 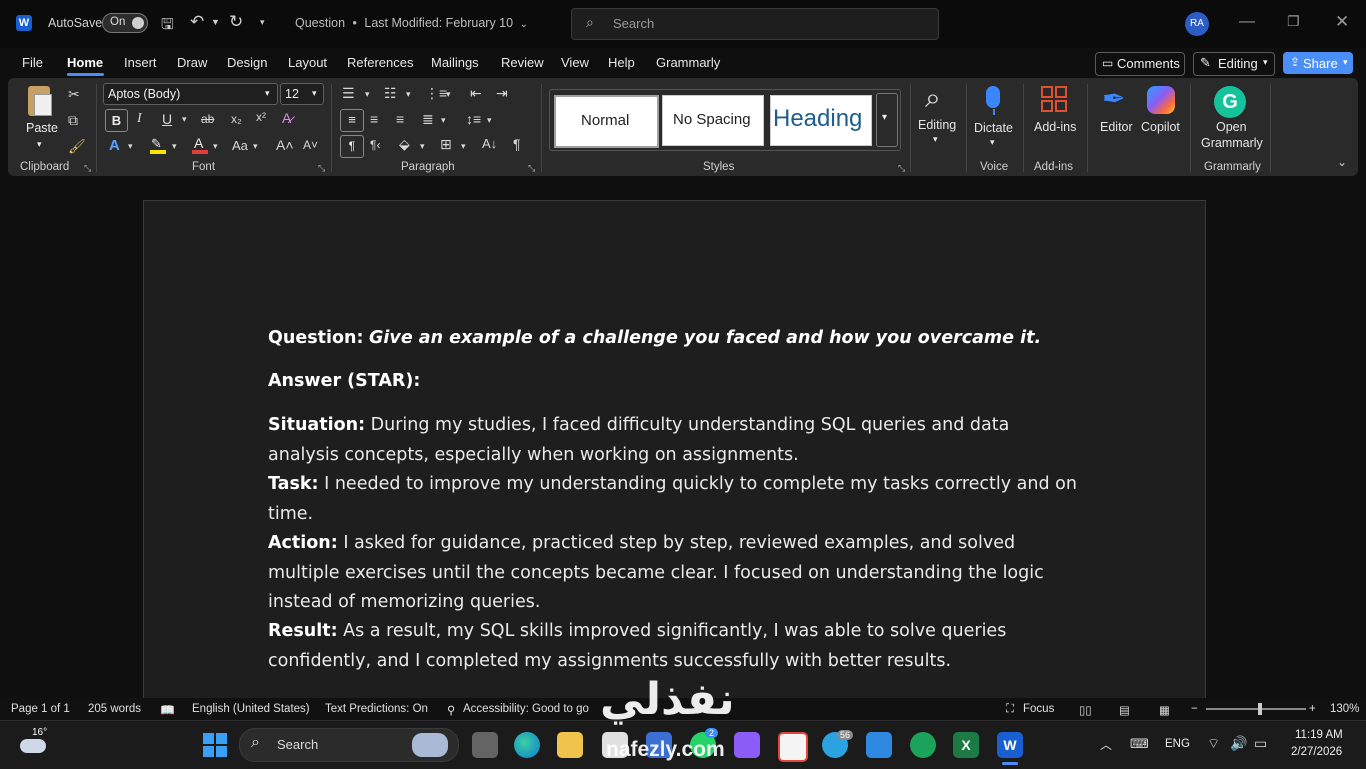 What do you see at coordinates (1106, 744) in the screenshot?
I see `chevron-up-icon: ︿` at bounding box center [1106, 744].